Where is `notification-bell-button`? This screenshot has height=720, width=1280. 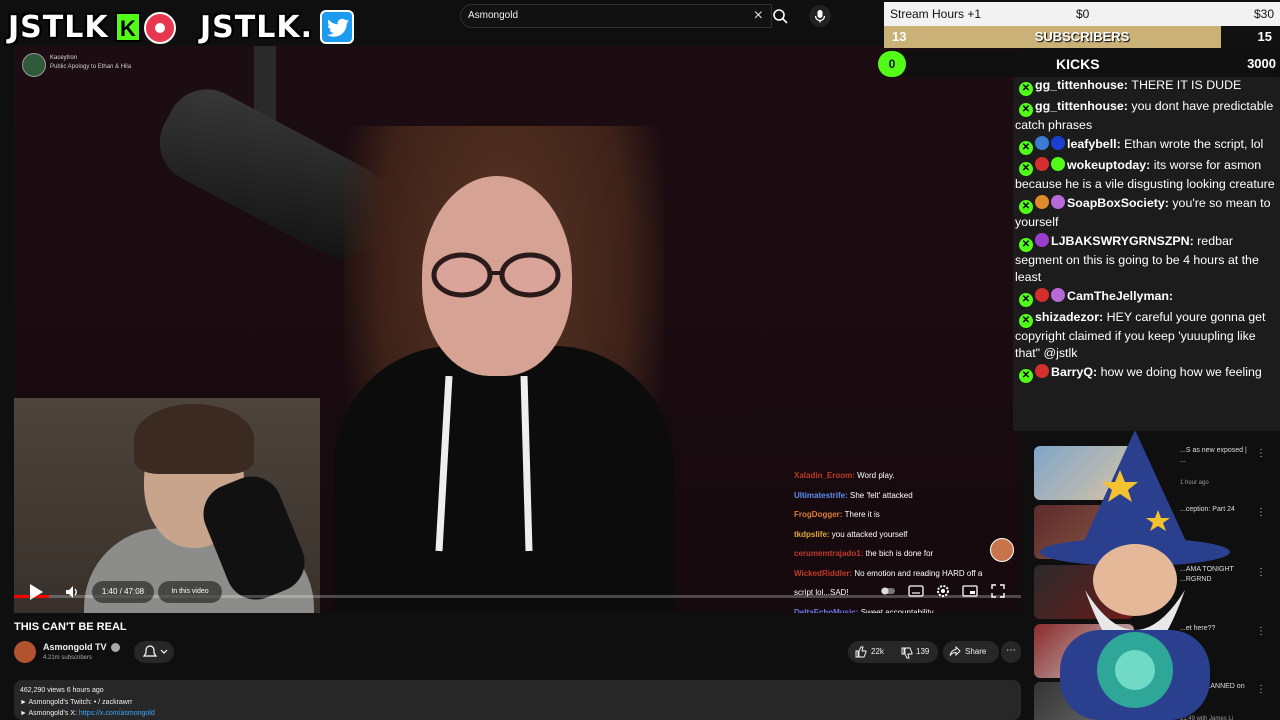
notification-bell-button is located at coordinates (154, 652).